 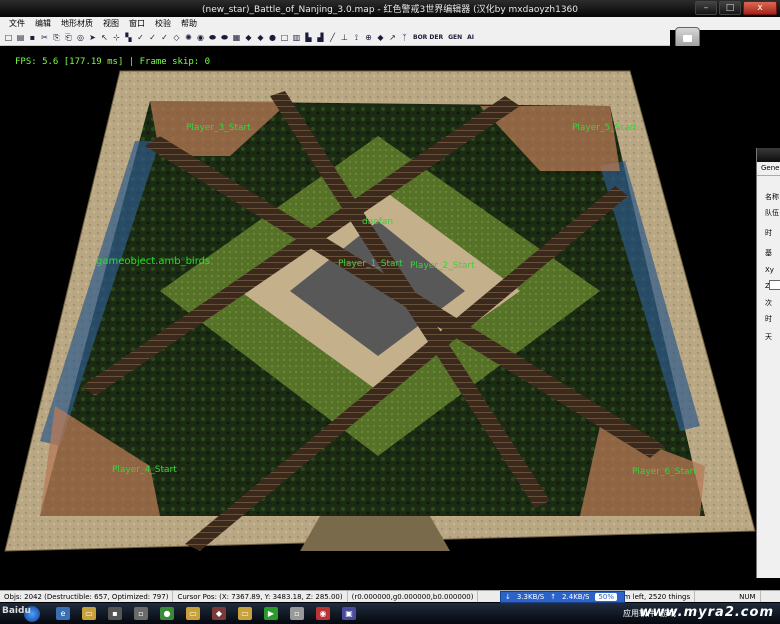 What do you see at coordinates (508, 597) in the screenshot?
I see `download-arrow-icon: ↓` at bounding box center [508, 597].